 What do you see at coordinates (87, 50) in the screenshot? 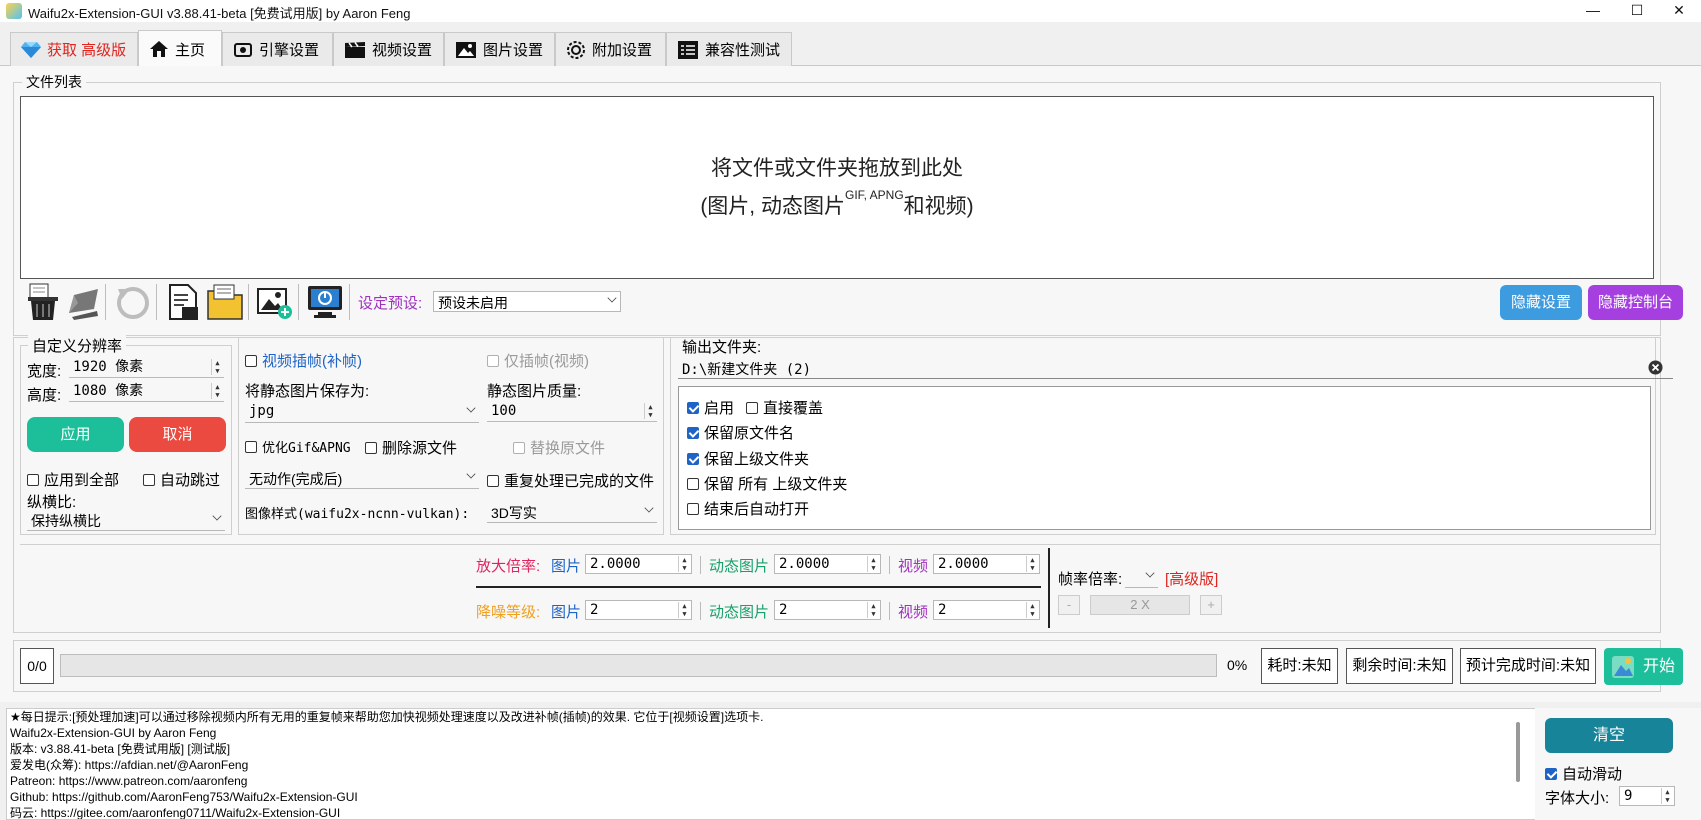
I see `tab-label: 获取 高级版` at bounding box center [87, 50].